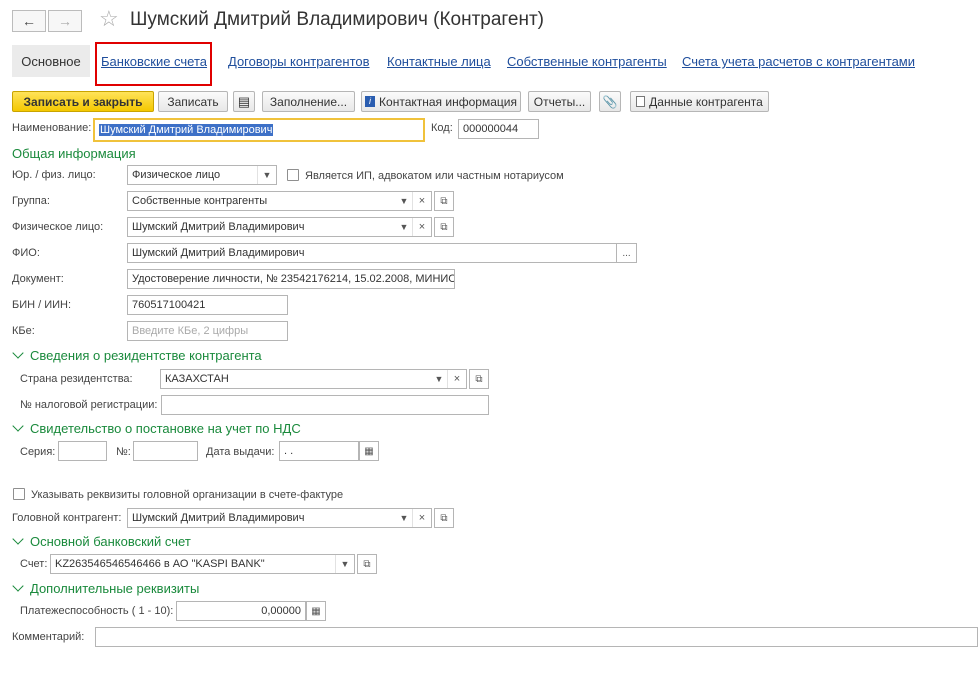 This screenshot has width=978, height=687. Describe the element at coordinates (76, 379) in the screenshot. I see `country-label: Страна резидентства:` at that location.